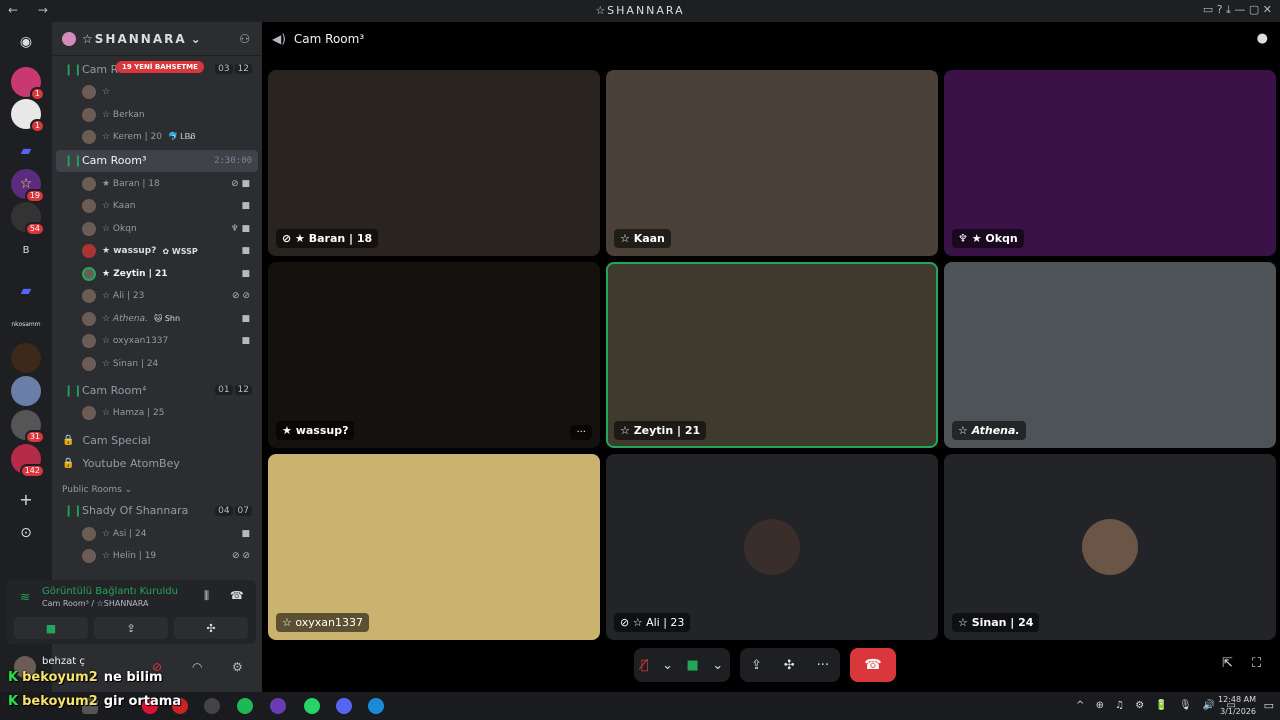 Image resolution: width=1280 pixels, height=720 pixels. What do you see at coordinates (157, 511) in the screenshot?
I see `voice-channel-shady: ❙❙ Shady Of Shannara 04 07` at bounding box center [157, 511].